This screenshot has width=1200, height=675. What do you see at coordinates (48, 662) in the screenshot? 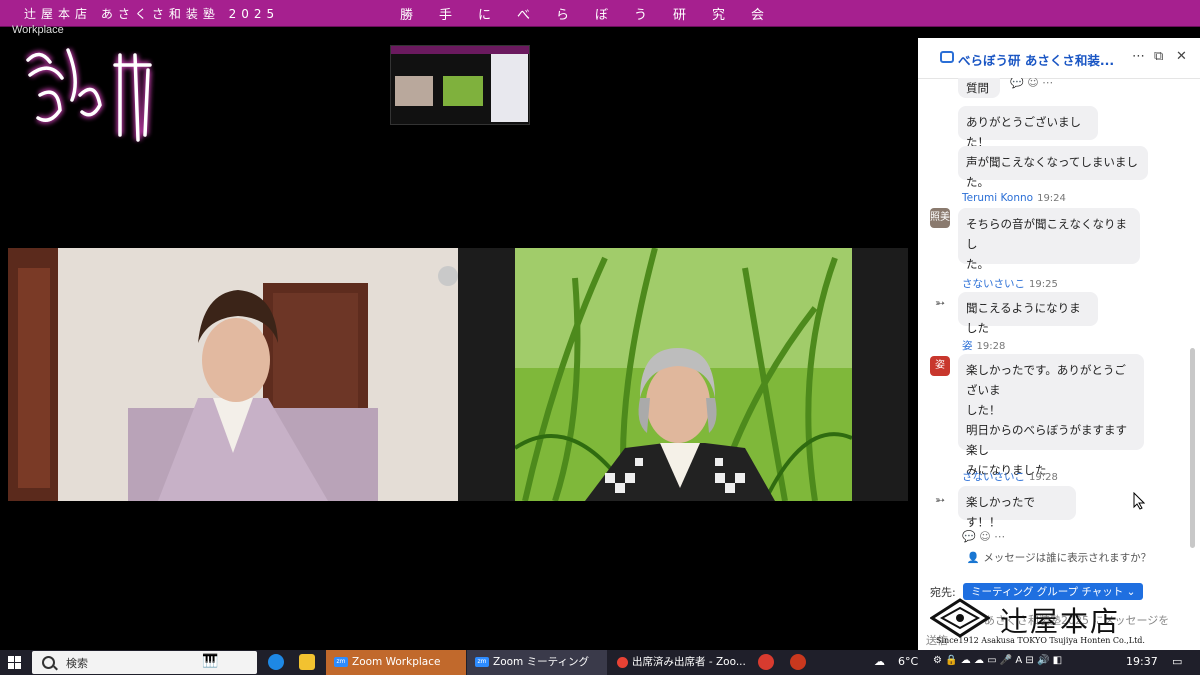
I see `search-icon` at bounding box center [48, 662].